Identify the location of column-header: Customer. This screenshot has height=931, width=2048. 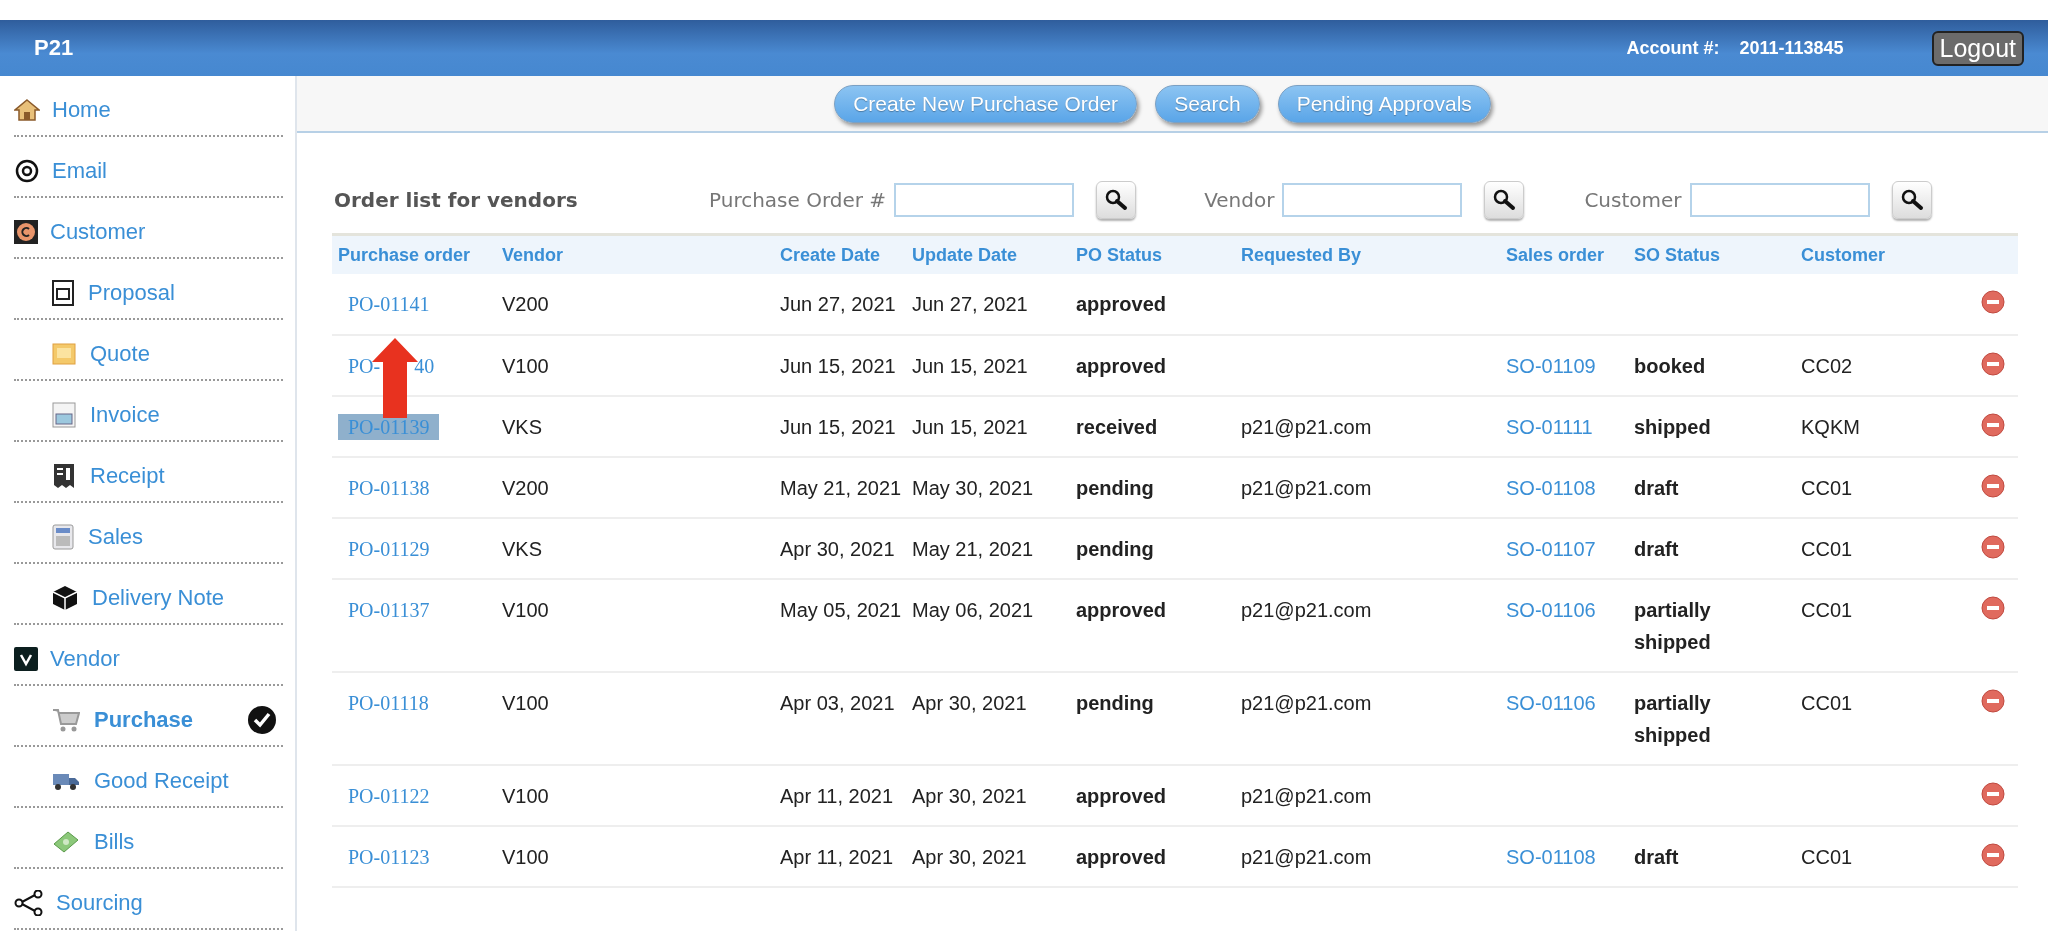
(1885, 255).